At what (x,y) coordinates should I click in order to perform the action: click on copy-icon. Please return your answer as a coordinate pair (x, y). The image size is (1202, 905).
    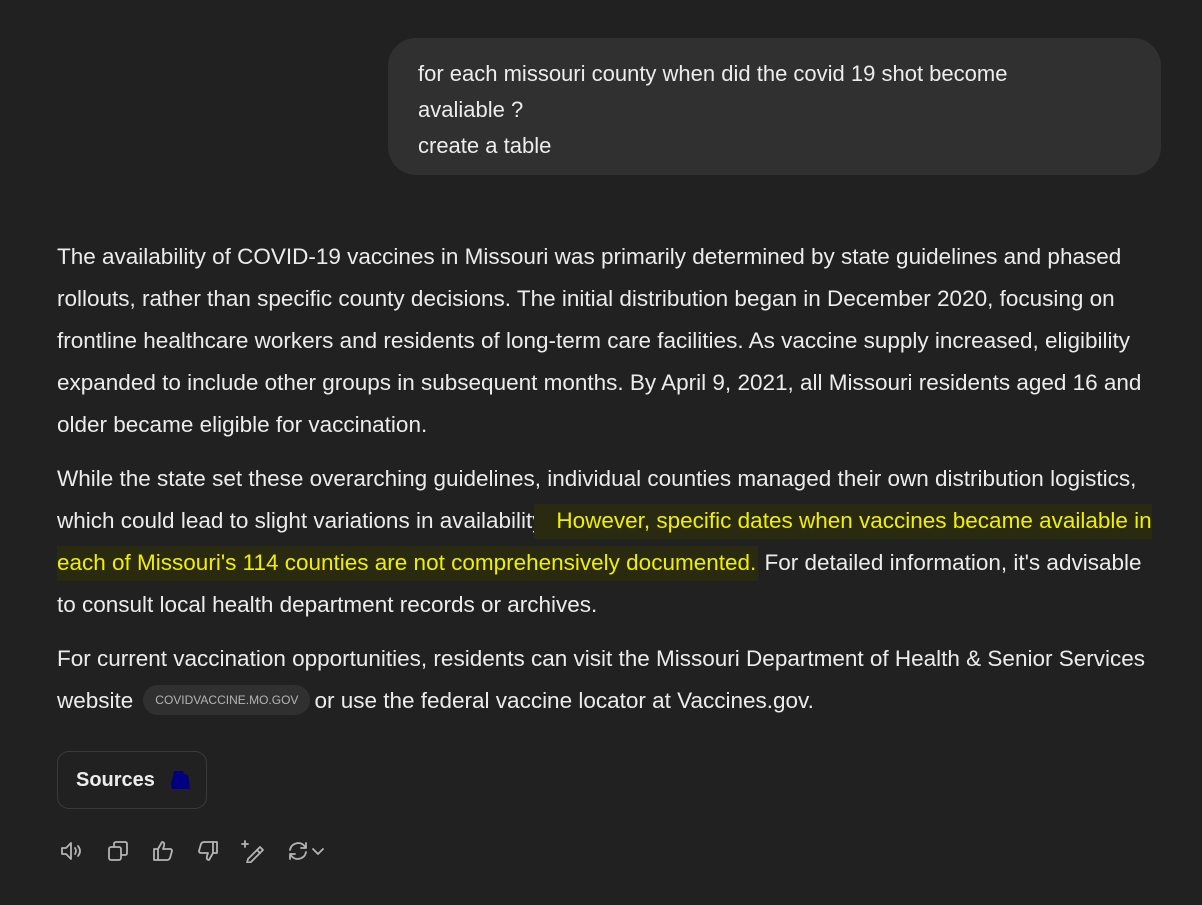
    Looking at the image, I should click on (118, 851).